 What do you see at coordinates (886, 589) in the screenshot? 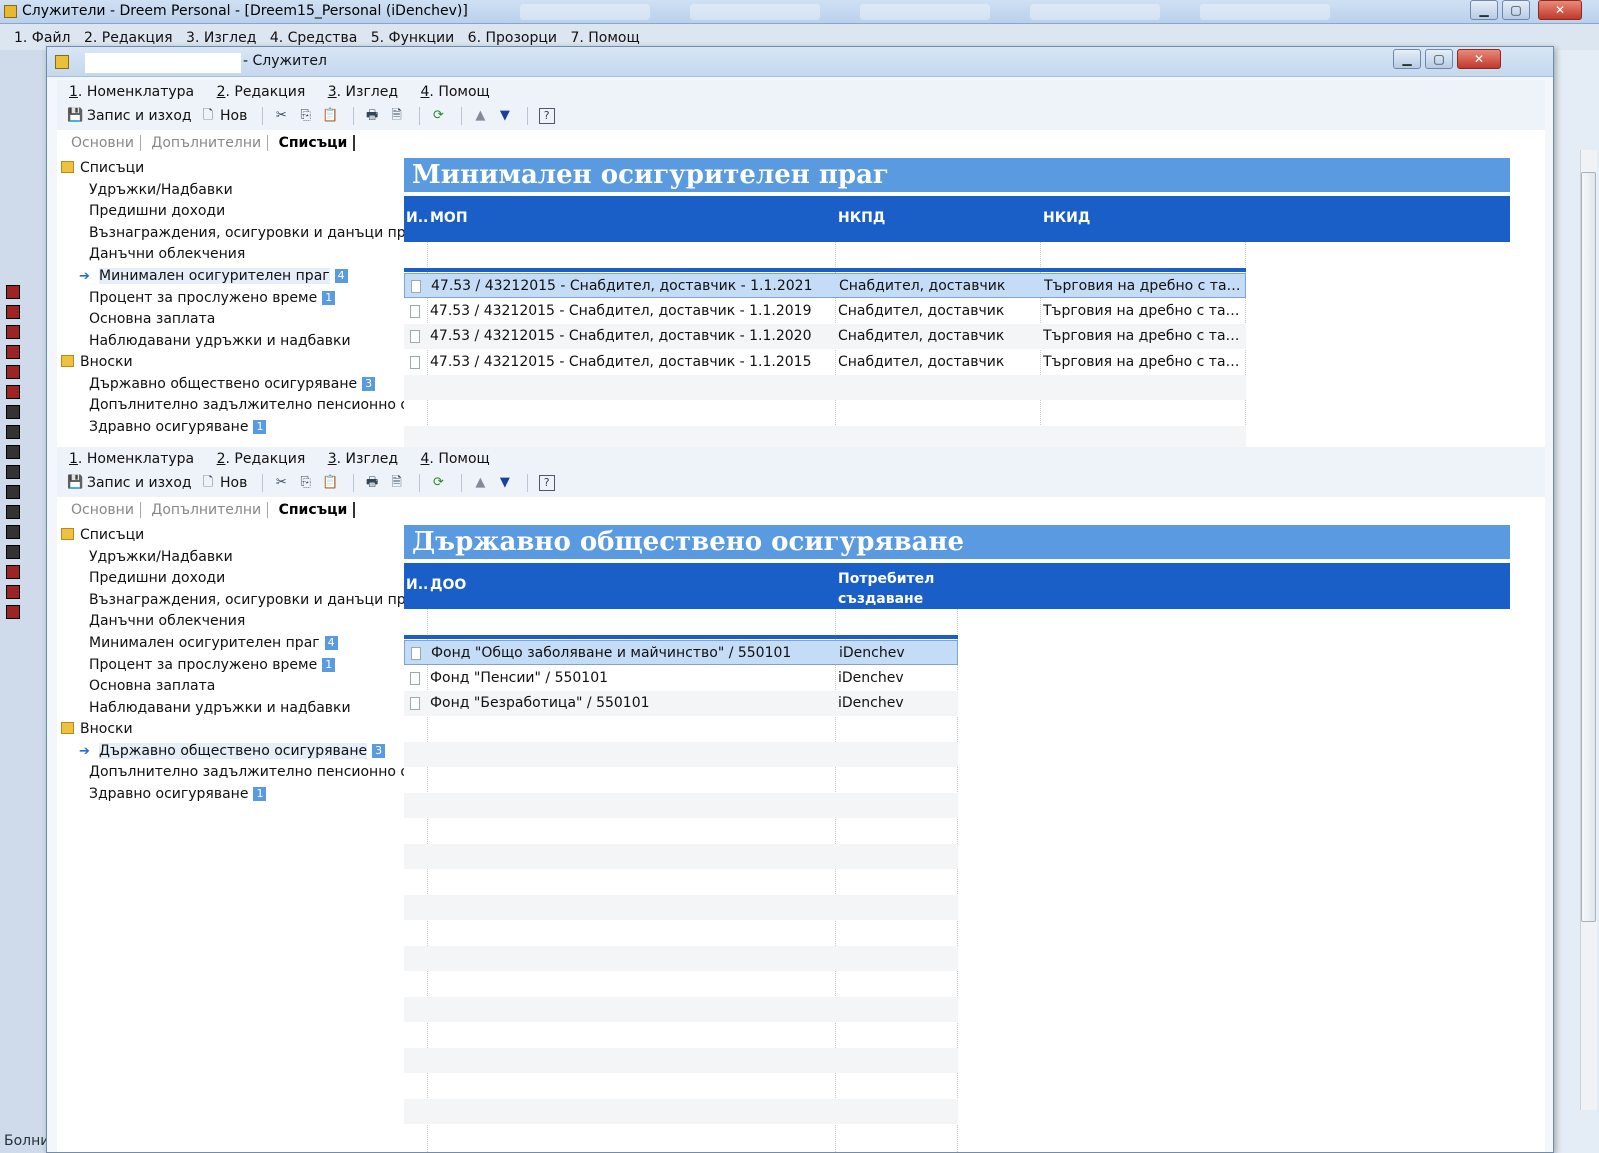
I see `column-header-created-by: Потребител създаване` at bounding box center [886, 589].